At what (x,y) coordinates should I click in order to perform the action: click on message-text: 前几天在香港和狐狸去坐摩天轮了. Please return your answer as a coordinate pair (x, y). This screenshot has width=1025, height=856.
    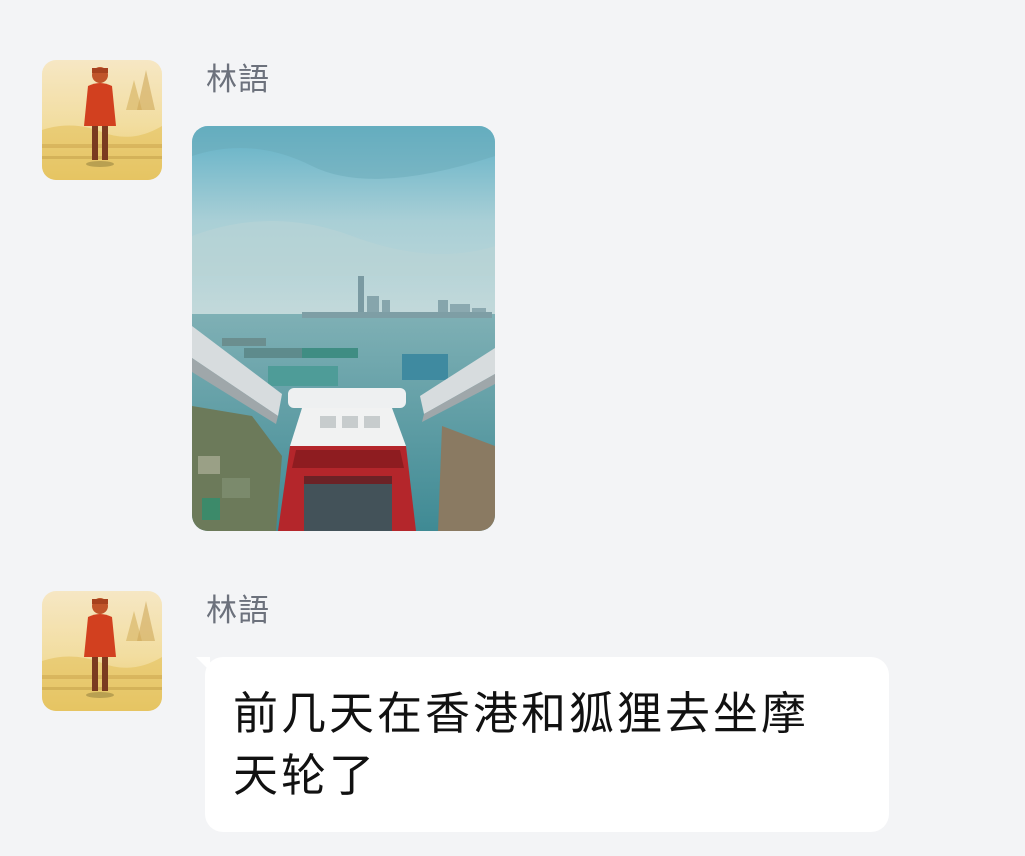
    Looking at the image, I should click on (521, 744).